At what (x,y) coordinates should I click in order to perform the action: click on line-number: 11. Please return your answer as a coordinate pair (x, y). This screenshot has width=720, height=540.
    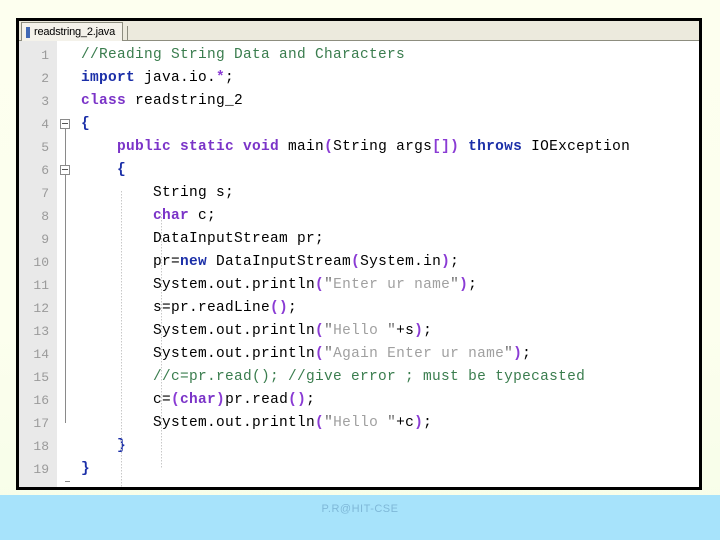
    Looking at the image, I should click on (41, 285).